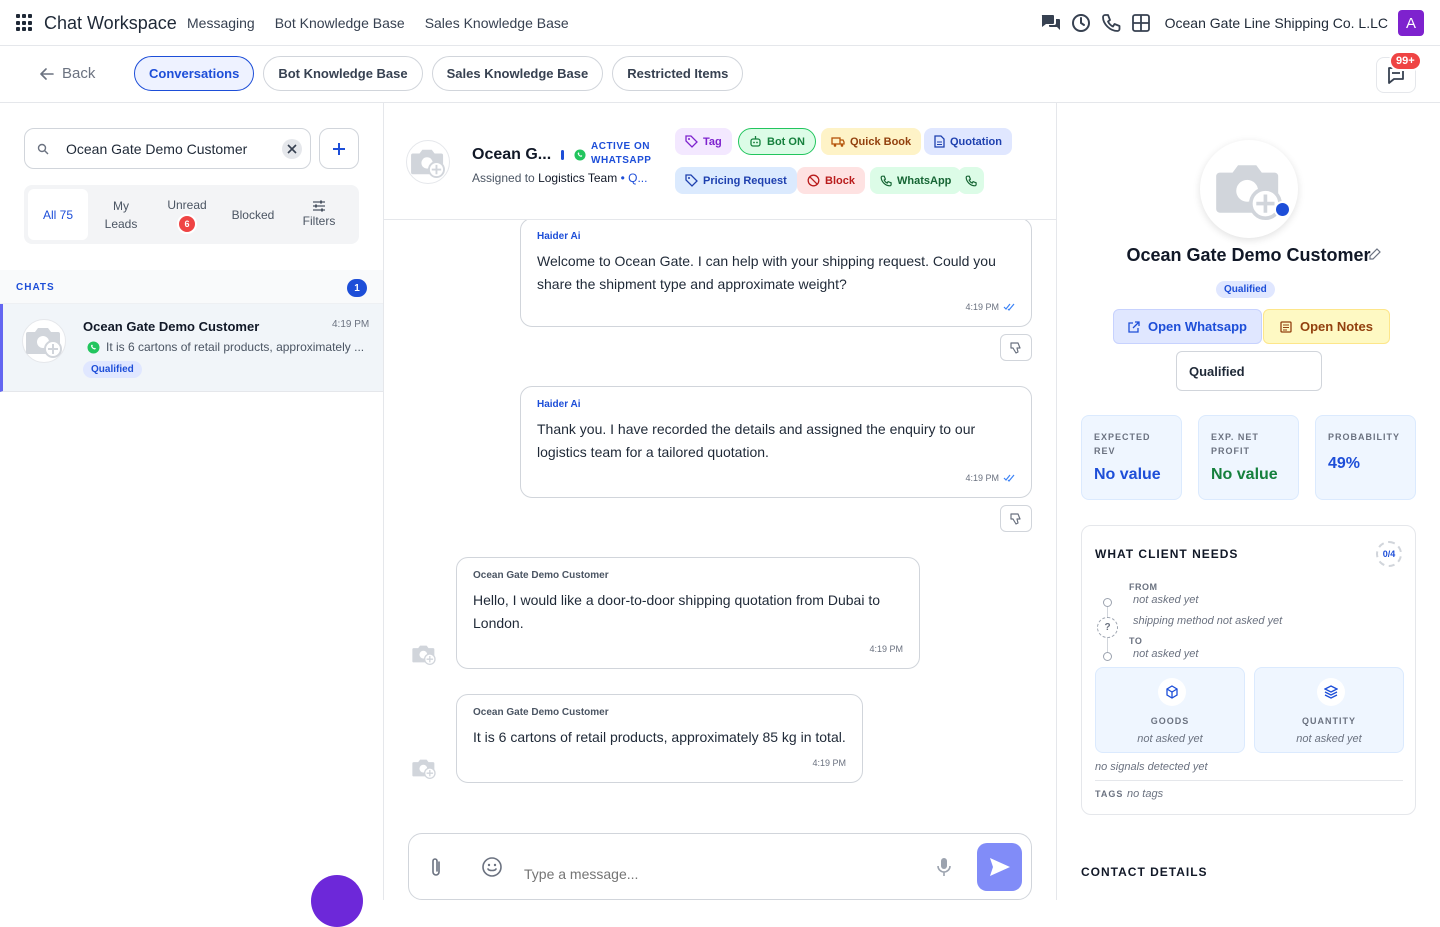 This screenshot has width=1440, height=927. I want to click on notes-icon, so click(1286, 326).